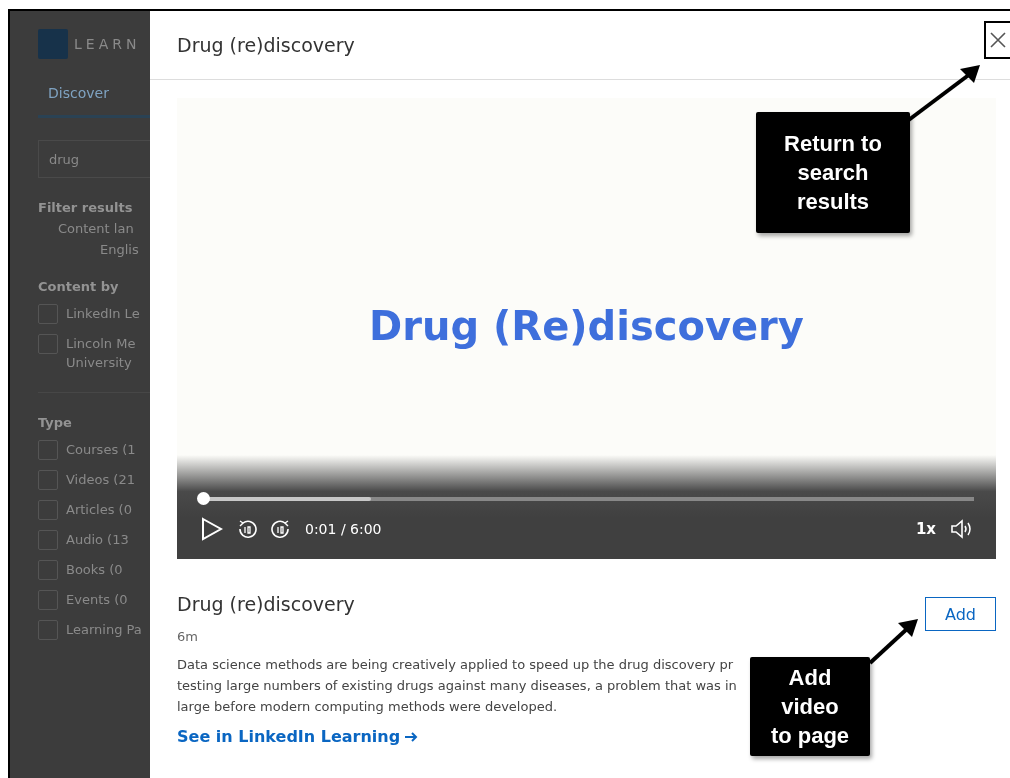  I want to click on callout-label: Return to search results, so click(833, 172).